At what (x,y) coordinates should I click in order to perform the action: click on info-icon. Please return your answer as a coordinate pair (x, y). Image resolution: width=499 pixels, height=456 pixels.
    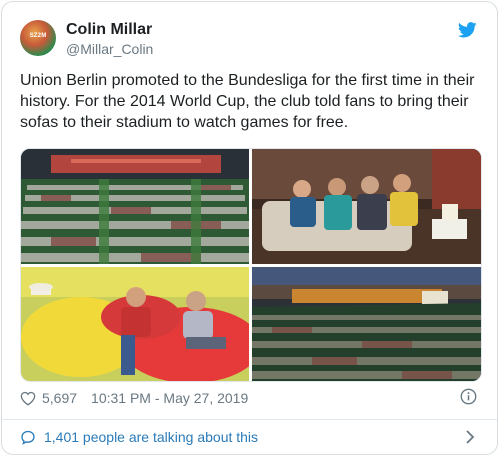
    Looking at the image, I should click on (468, 396).